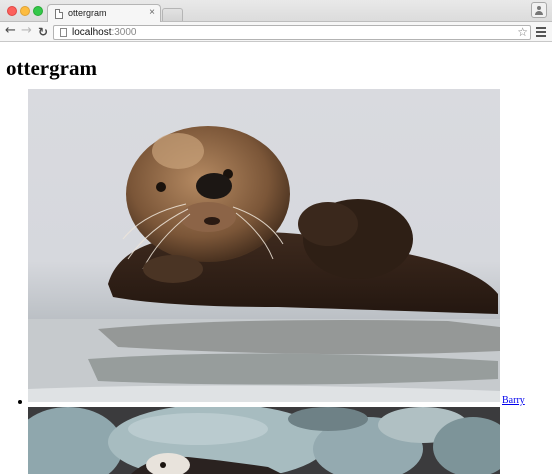  Describe the element at coordinates (541, 32) in the screenshot. I see `menu-icon` at that location.